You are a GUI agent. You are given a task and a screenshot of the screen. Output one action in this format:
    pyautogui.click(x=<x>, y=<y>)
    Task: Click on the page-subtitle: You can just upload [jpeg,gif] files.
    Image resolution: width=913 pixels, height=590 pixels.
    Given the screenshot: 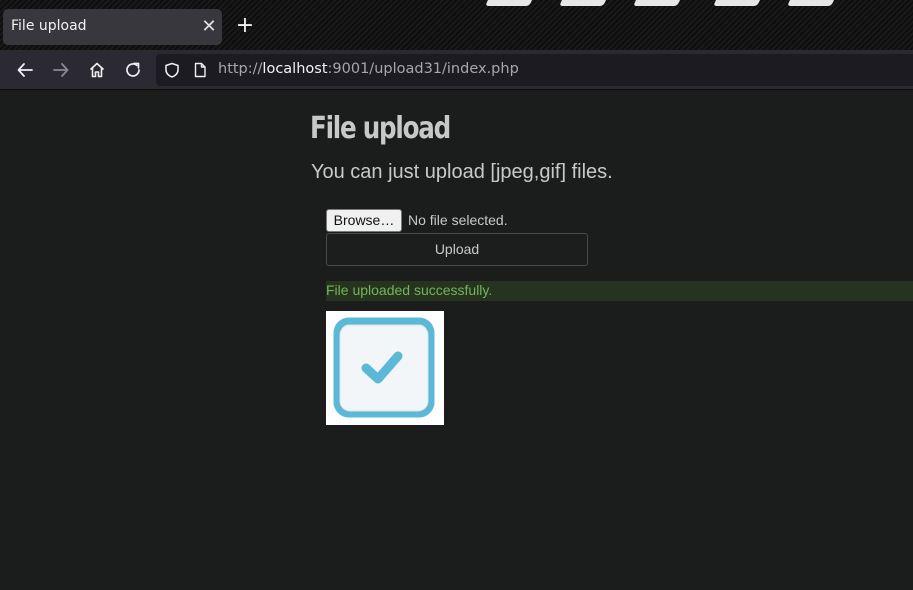 What is the action you would take?
    pyautogui.click(x=462, y=172)
    